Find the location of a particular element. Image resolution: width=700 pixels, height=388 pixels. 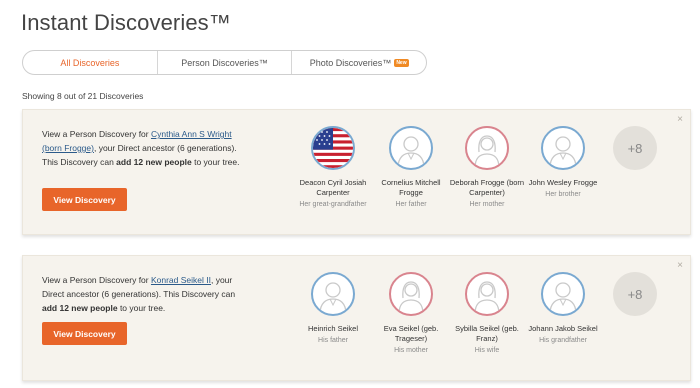

person-card: Johann Jakob Seikel His grandfather is located at coordinates (563, 309).